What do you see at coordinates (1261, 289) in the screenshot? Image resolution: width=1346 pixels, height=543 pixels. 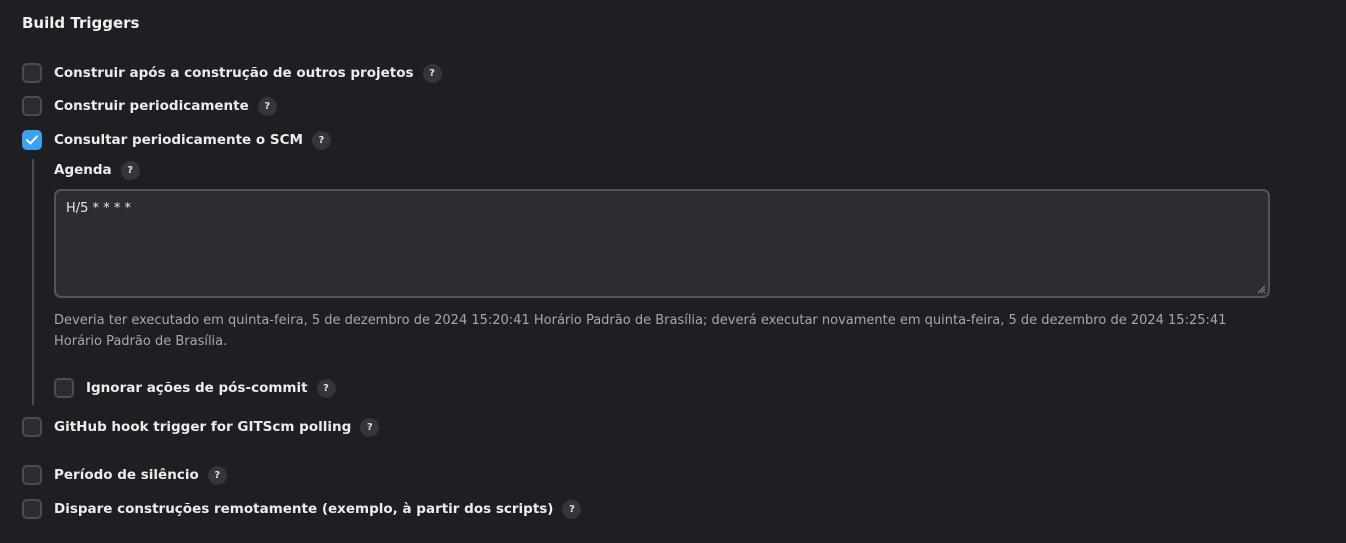 I see `resize-handle-icon` at bounding box center [1261, 289].